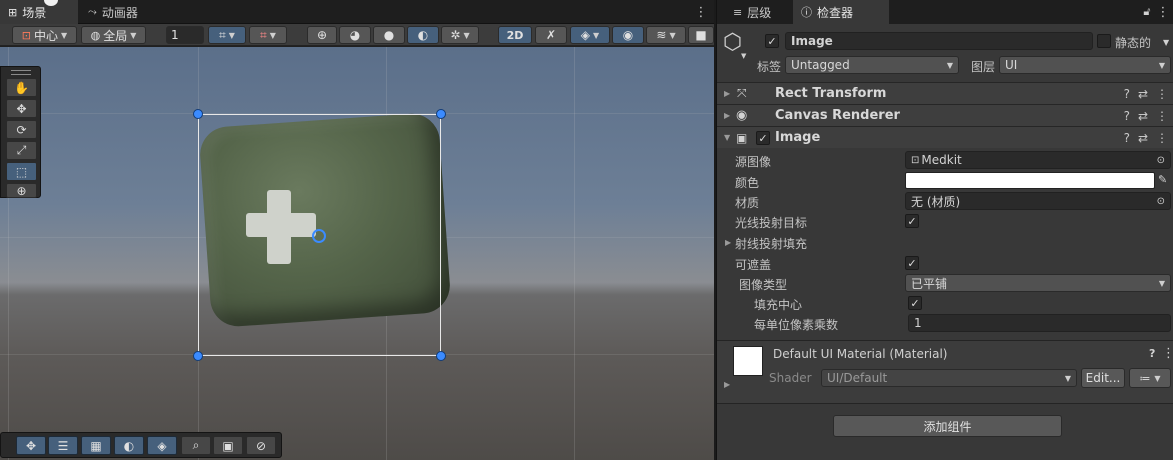 Image resolution: width=1173 pixels, height=460 pixels. Describe the element at coordinates (1085, 65) in the screenshot. I see `layer-dropdown: UI ▼` at that location.